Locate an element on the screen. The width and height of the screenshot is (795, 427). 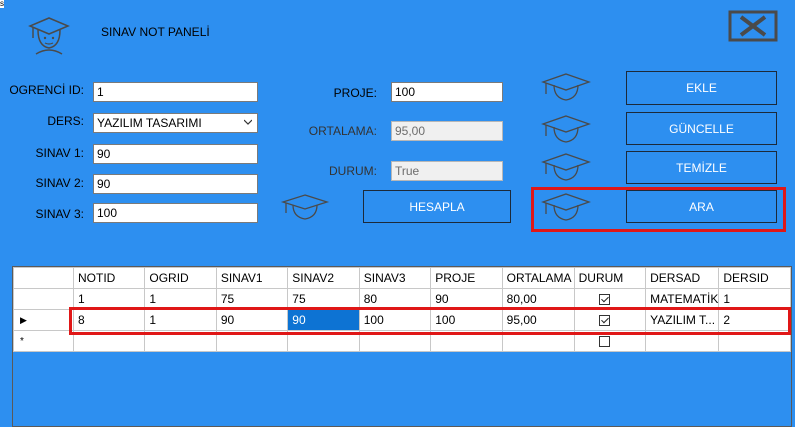
ortalama-label: ORTALAMA: is located at coordinates (342, 131).